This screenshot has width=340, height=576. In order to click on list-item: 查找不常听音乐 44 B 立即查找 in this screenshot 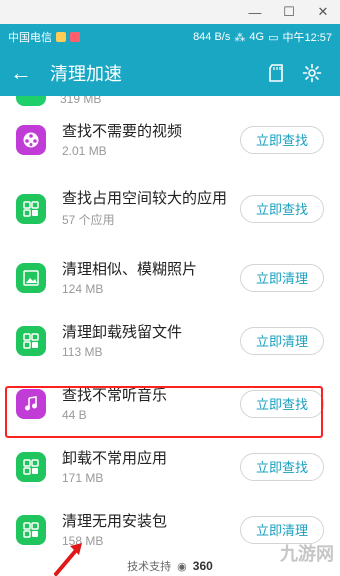, I will do `click(170, 403)`.